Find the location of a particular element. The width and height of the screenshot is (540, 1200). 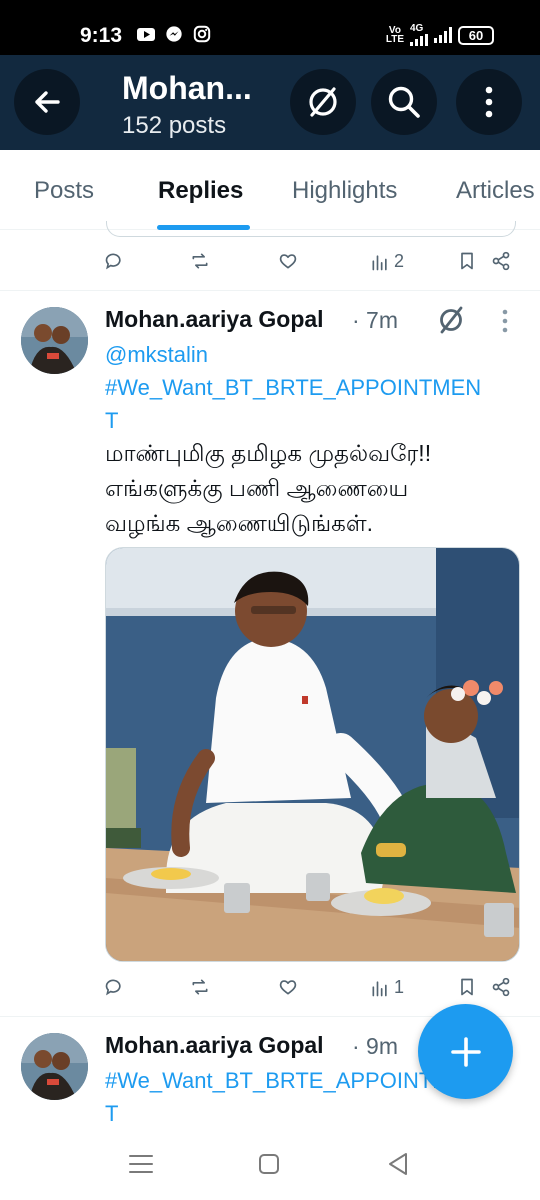

back-button is located at coordinates (47, 102).